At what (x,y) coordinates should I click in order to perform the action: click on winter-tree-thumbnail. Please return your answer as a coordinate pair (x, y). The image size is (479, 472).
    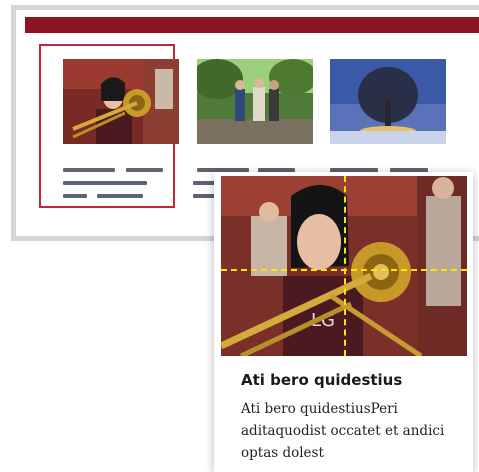
    Looking at the image, I should click on (388, 101).